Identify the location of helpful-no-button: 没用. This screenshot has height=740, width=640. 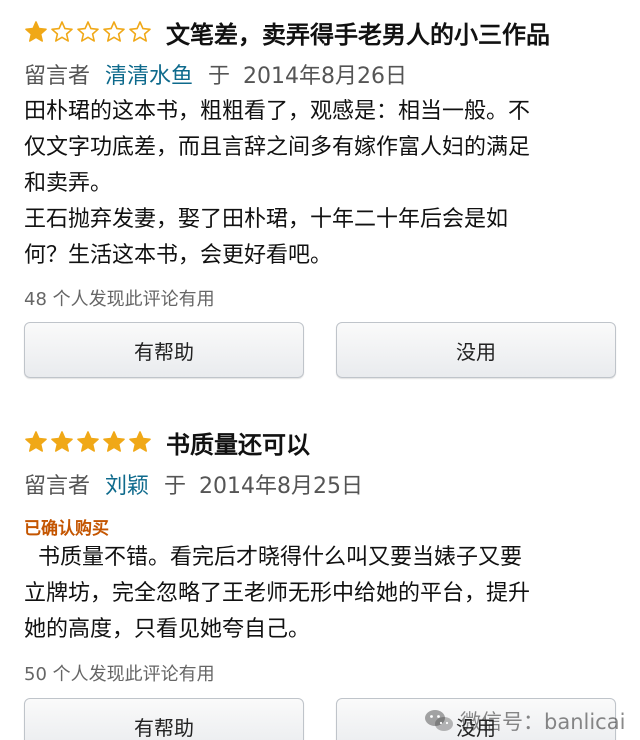
(476, 350).